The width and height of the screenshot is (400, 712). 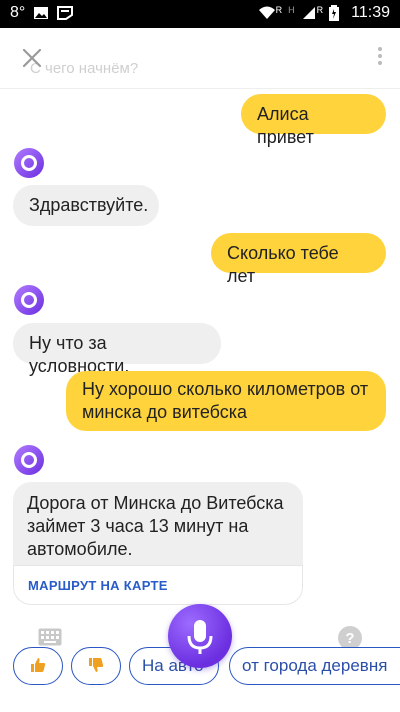 I want to click on network-r-label: R, so click(x=279, y=10).